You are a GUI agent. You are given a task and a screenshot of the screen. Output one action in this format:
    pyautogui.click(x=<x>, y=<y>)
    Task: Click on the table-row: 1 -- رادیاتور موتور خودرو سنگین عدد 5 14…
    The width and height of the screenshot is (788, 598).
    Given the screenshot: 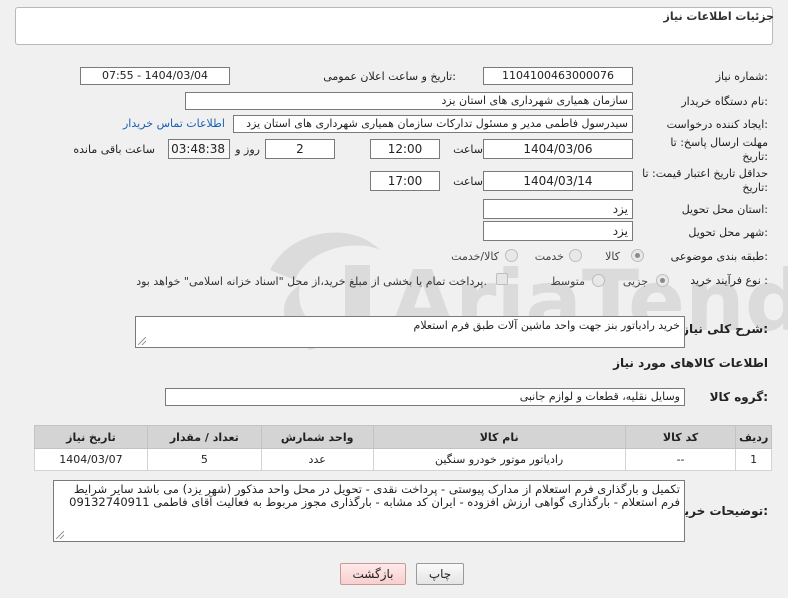 What is the action you would take?
    pyautogui.click(x=403, y=459)
    